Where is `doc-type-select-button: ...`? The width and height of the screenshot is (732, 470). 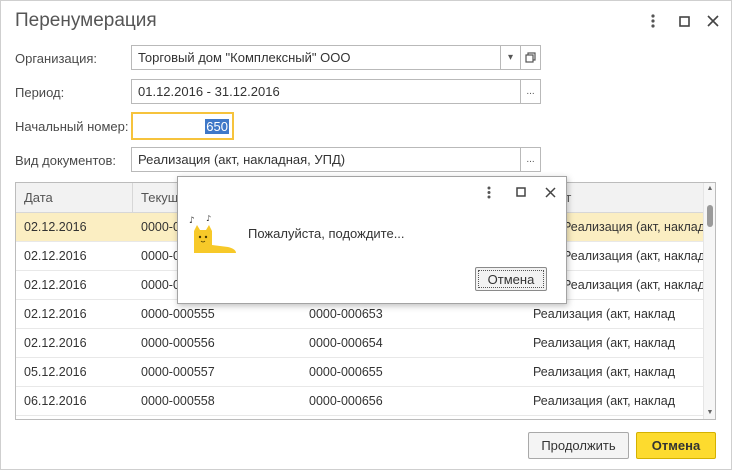 doc-type-select-button: ... is located at coordinates (530, 159).